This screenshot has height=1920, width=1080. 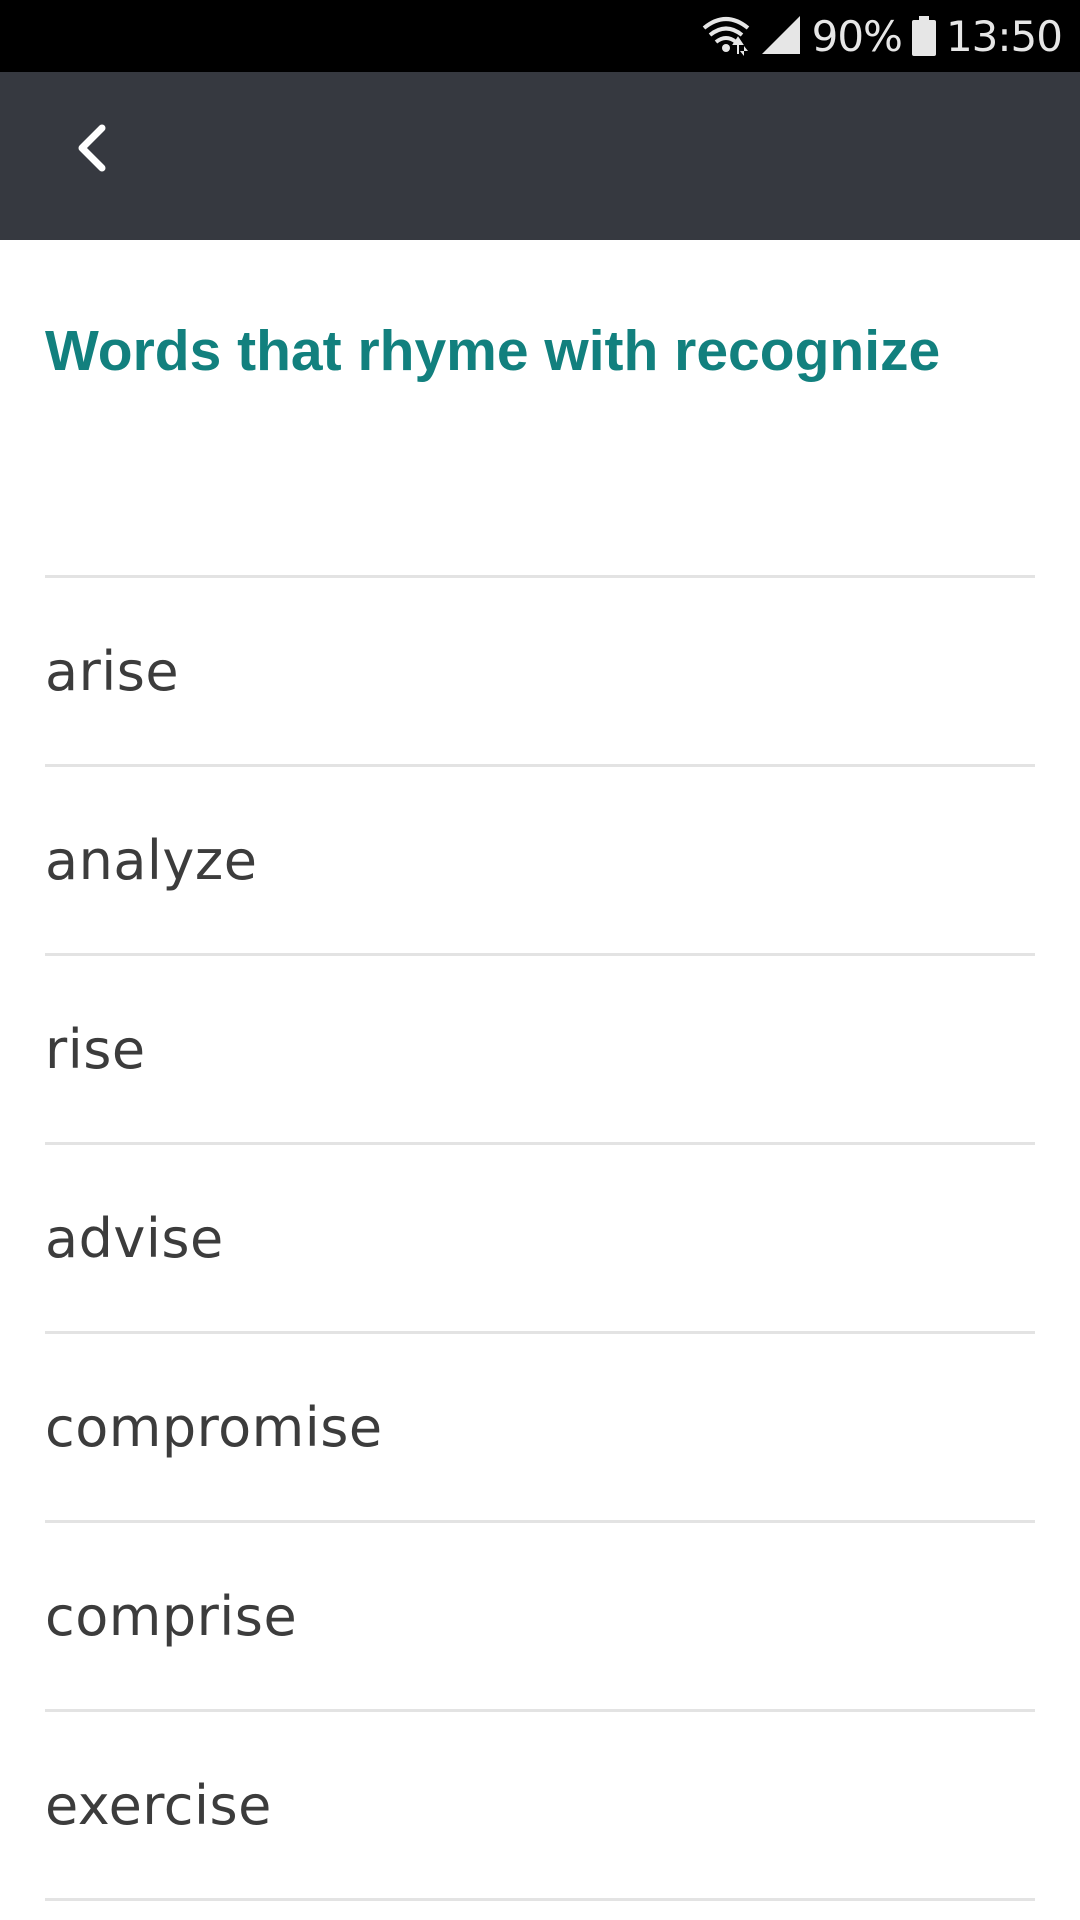 I want to click on wifi-icon, so click(x=726, y=36).